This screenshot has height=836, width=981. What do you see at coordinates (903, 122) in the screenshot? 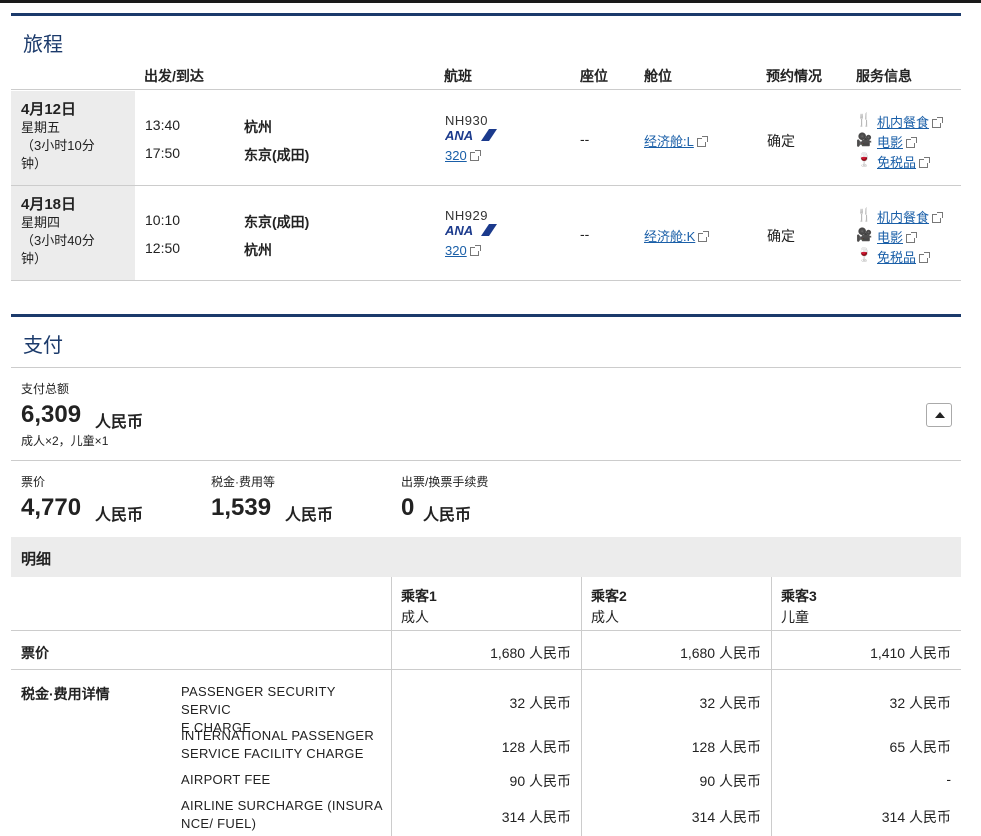
I see `service-meal-label: 机内餐食` at bounding box center [903, 122].